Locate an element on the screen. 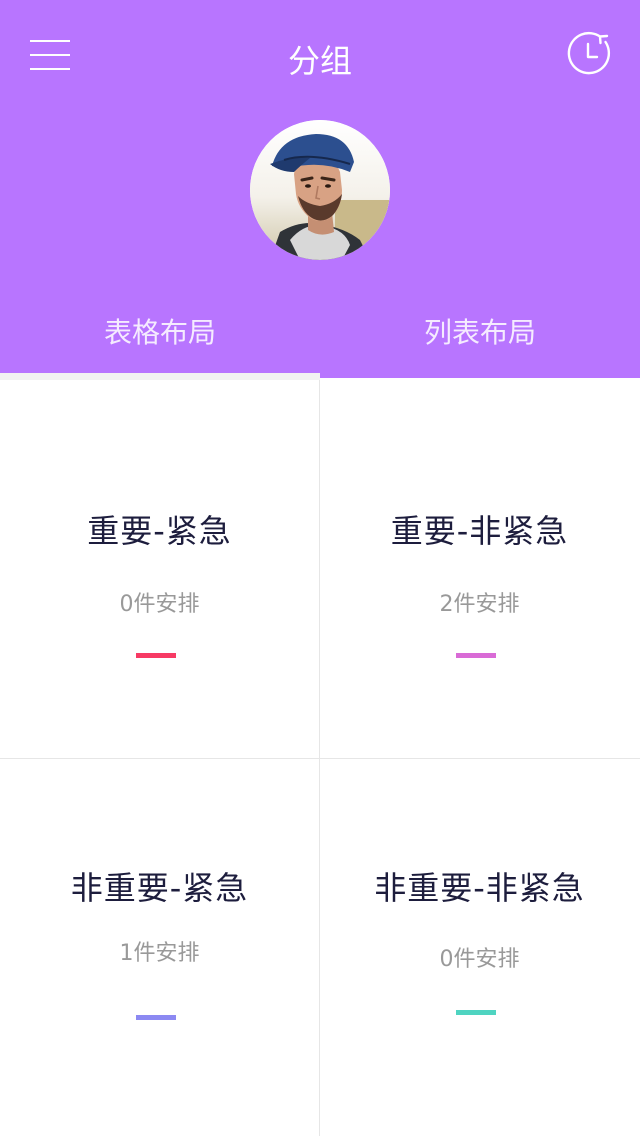  group-count: 1件安排 is located at coordinates (159, 953).